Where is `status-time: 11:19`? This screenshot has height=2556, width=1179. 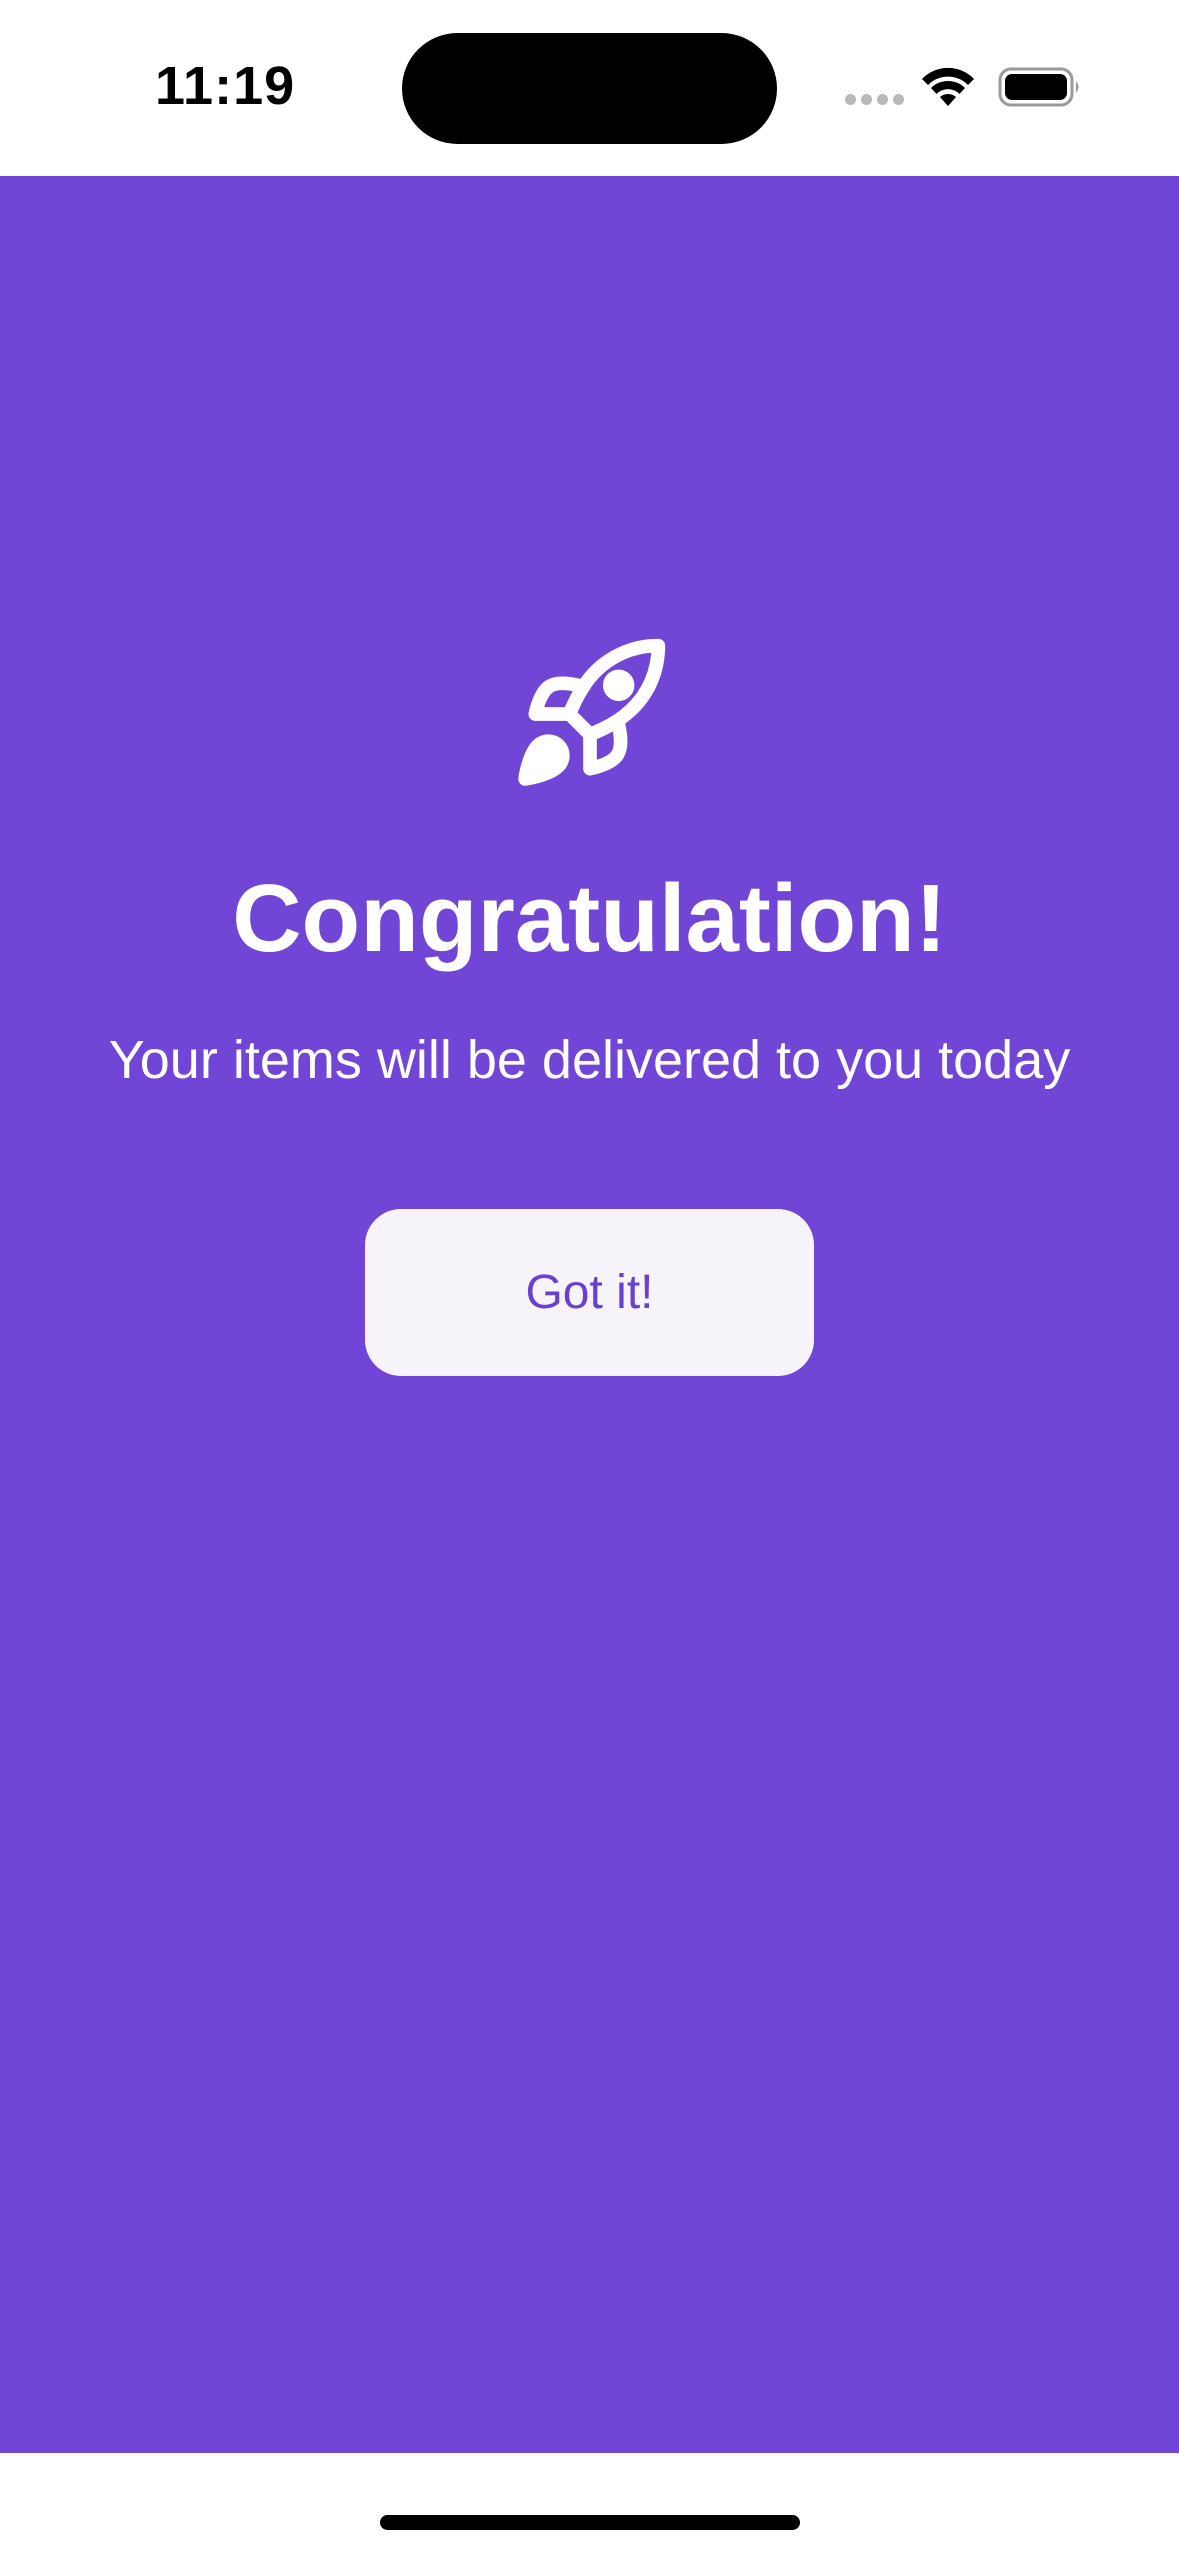 status-time: 11:19 is located at coordinates (225, 86).